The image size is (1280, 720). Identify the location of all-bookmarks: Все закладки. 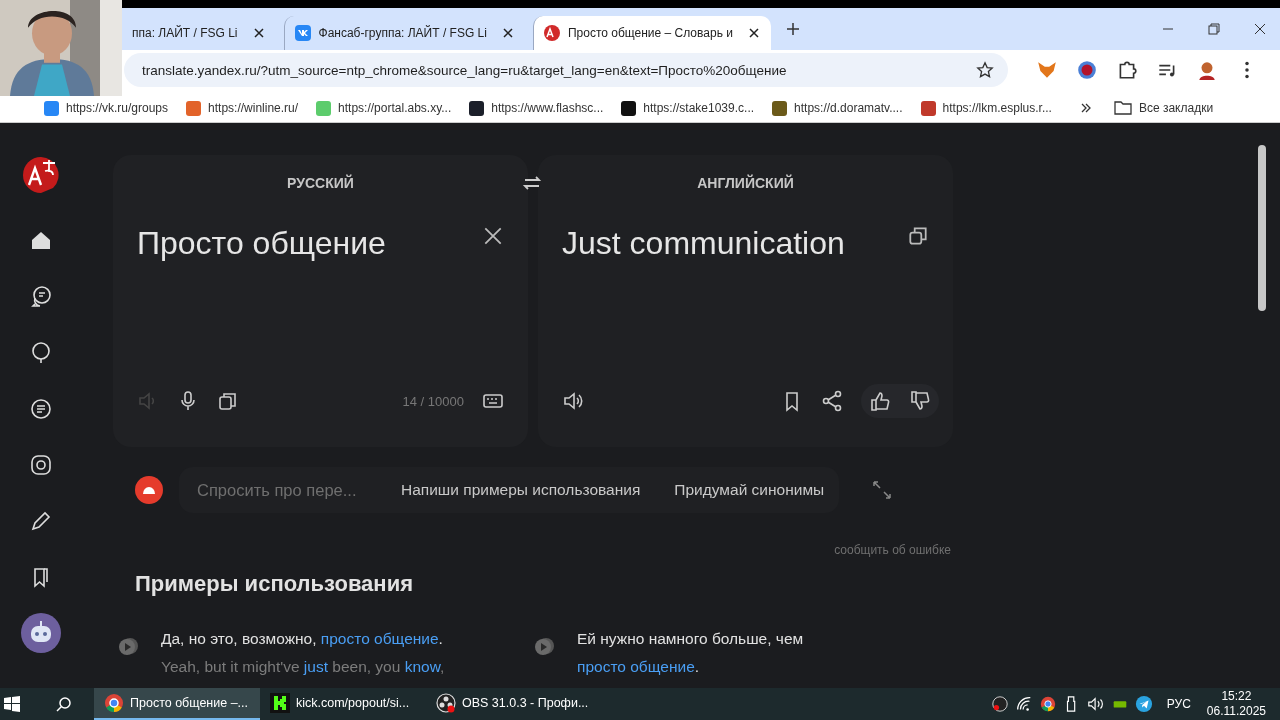
(1163, 108).